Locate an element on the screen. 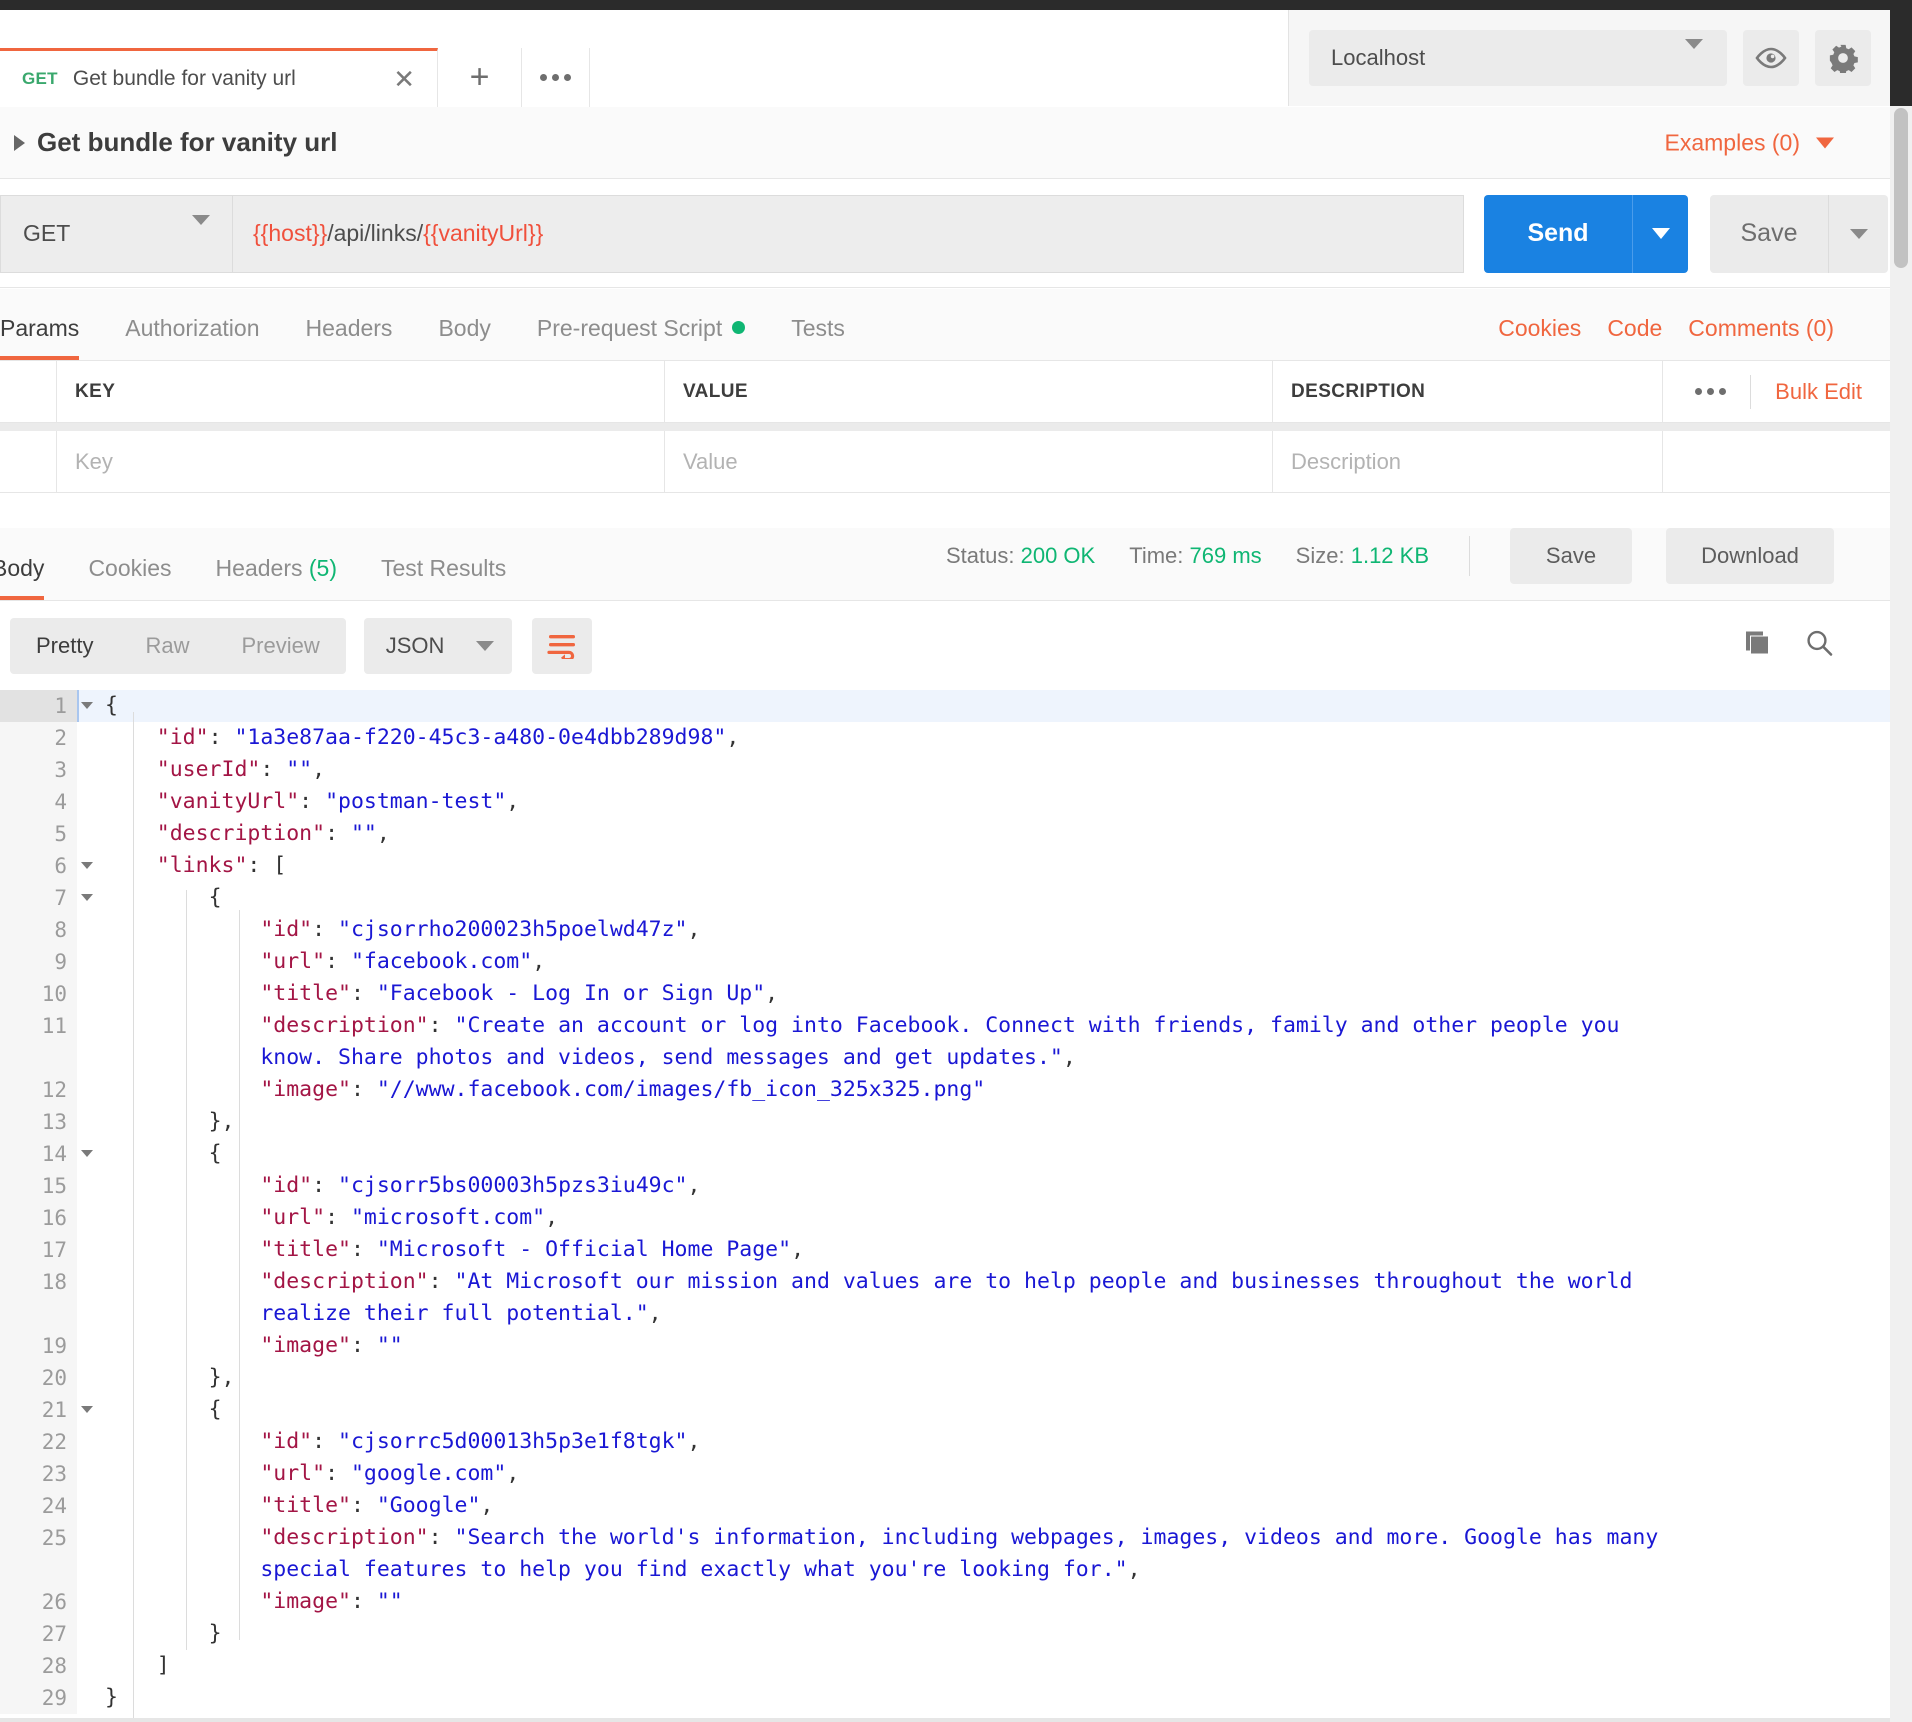  code-line: 26 "image": "" is located at coordinates (945, 1602).